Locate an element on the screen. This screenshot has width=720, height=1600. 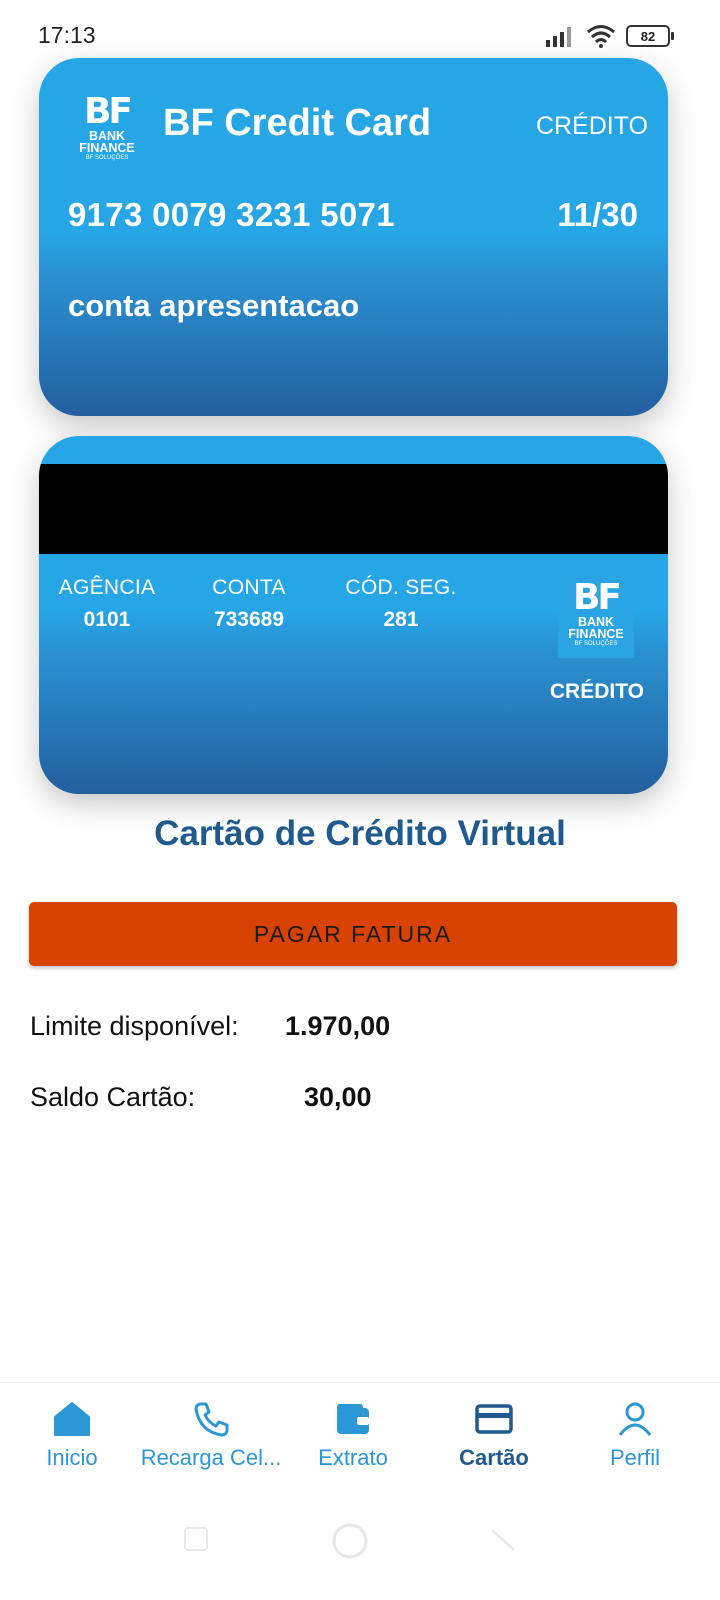
battery-icon: 82 is located at coordinates (650, 36).